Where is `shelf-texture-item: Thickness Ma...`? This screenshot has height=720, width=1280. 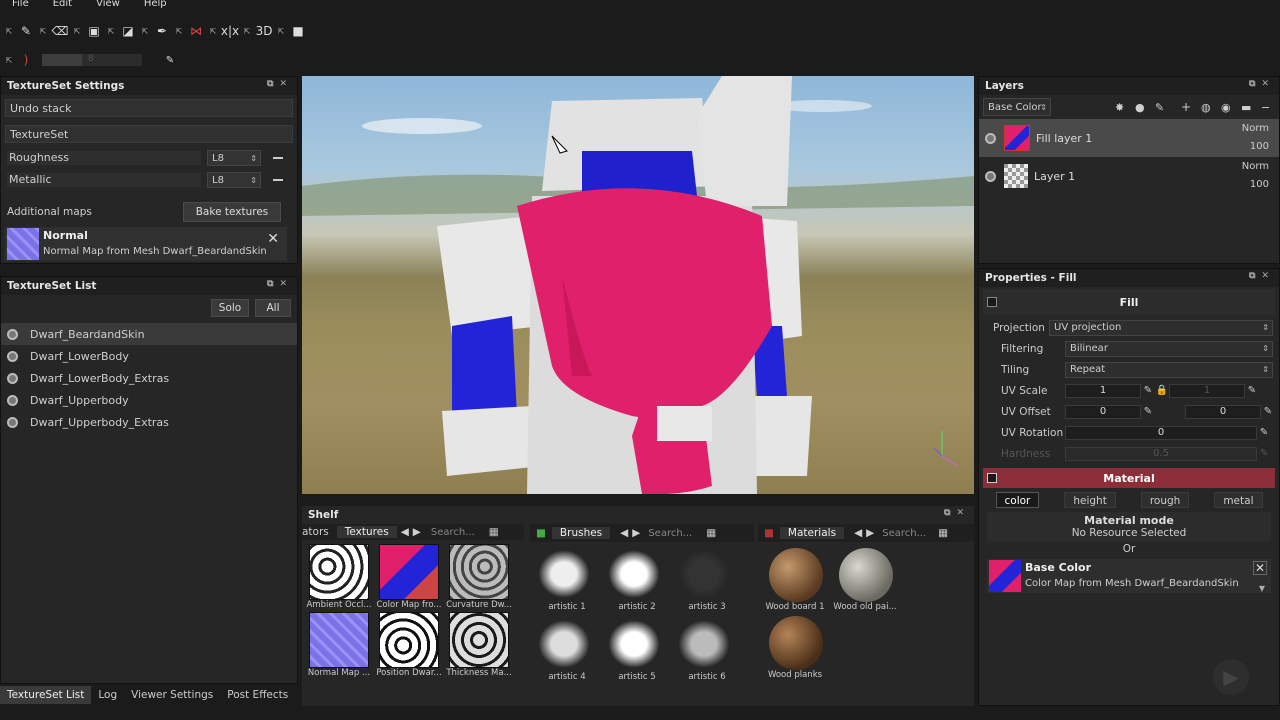 shelf-texture-item: Thickness Ma... is located at coordinates (480, 645).